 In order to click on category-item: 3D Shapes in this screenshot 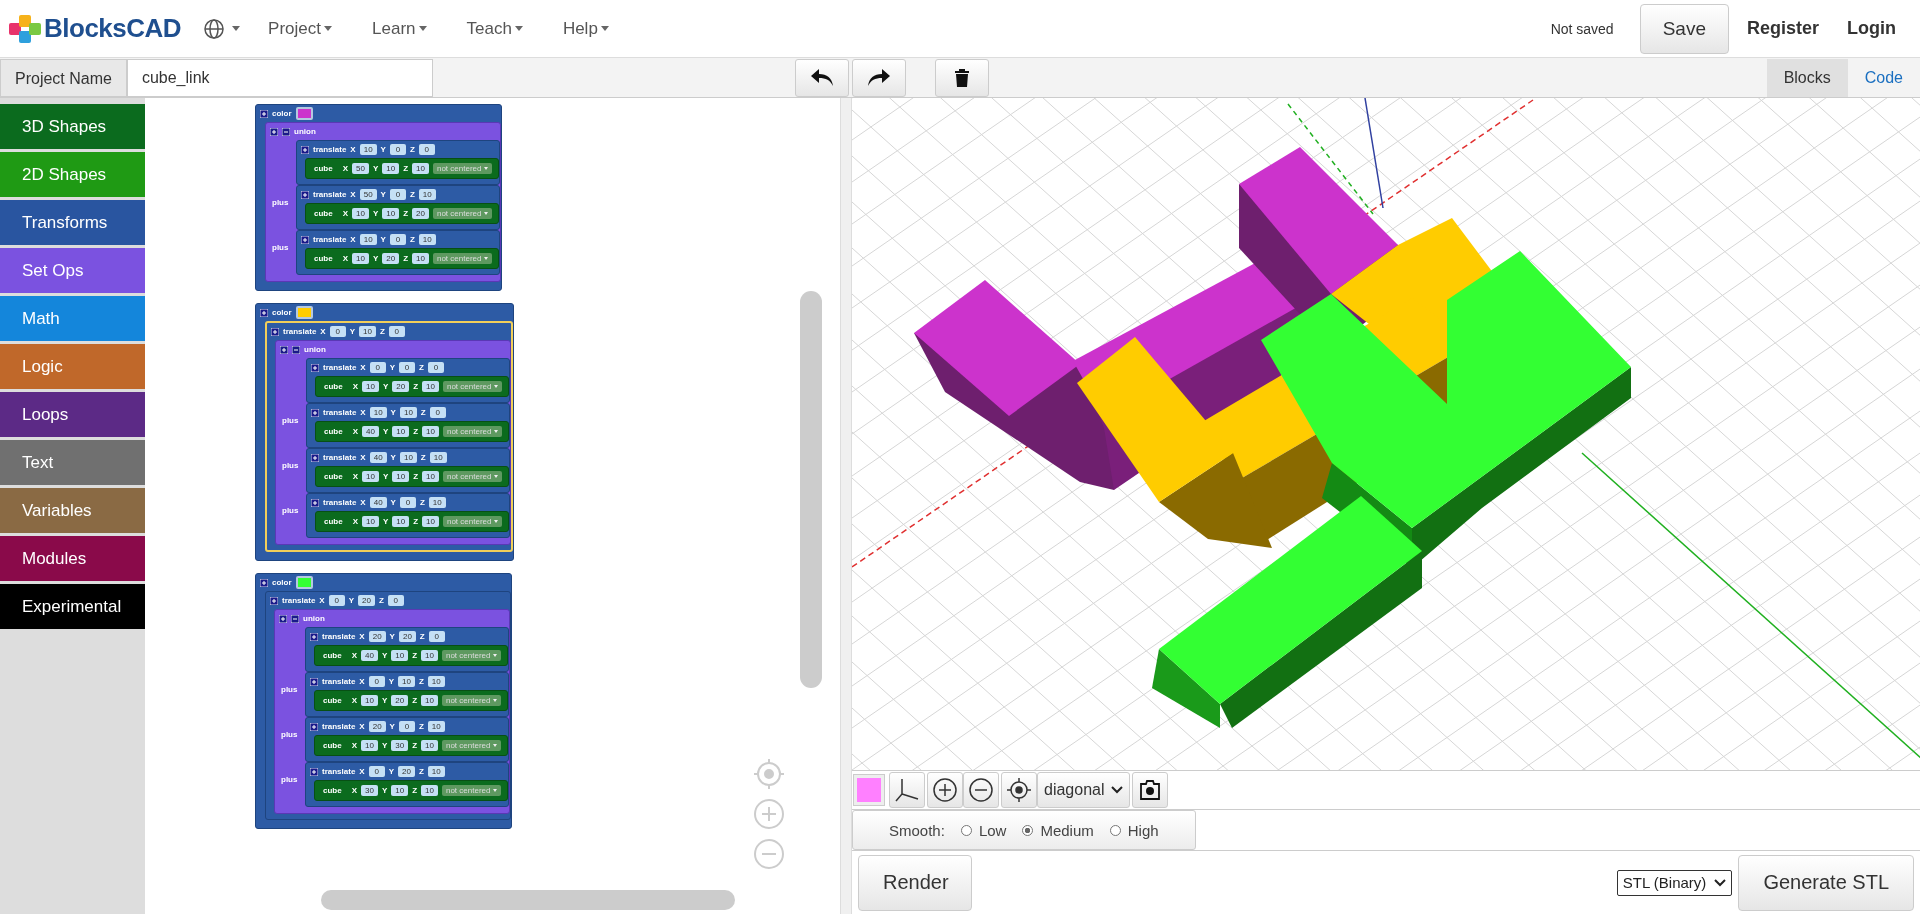, I will do `click(72, 126)`.